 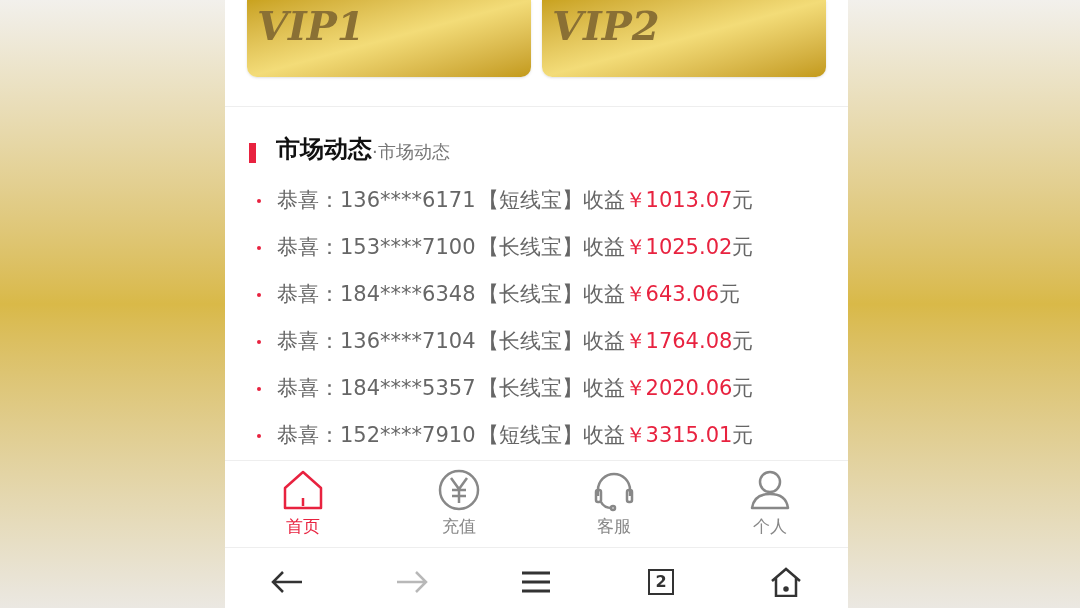 I want to click on income-amount: ￥1013.07, so click(x=678, y=200).